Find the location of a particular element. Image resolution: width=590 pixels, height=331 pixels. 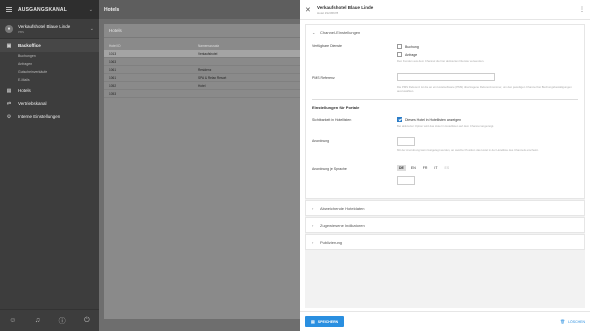

save-icon: ▤ is located at coordinates (313, 321).